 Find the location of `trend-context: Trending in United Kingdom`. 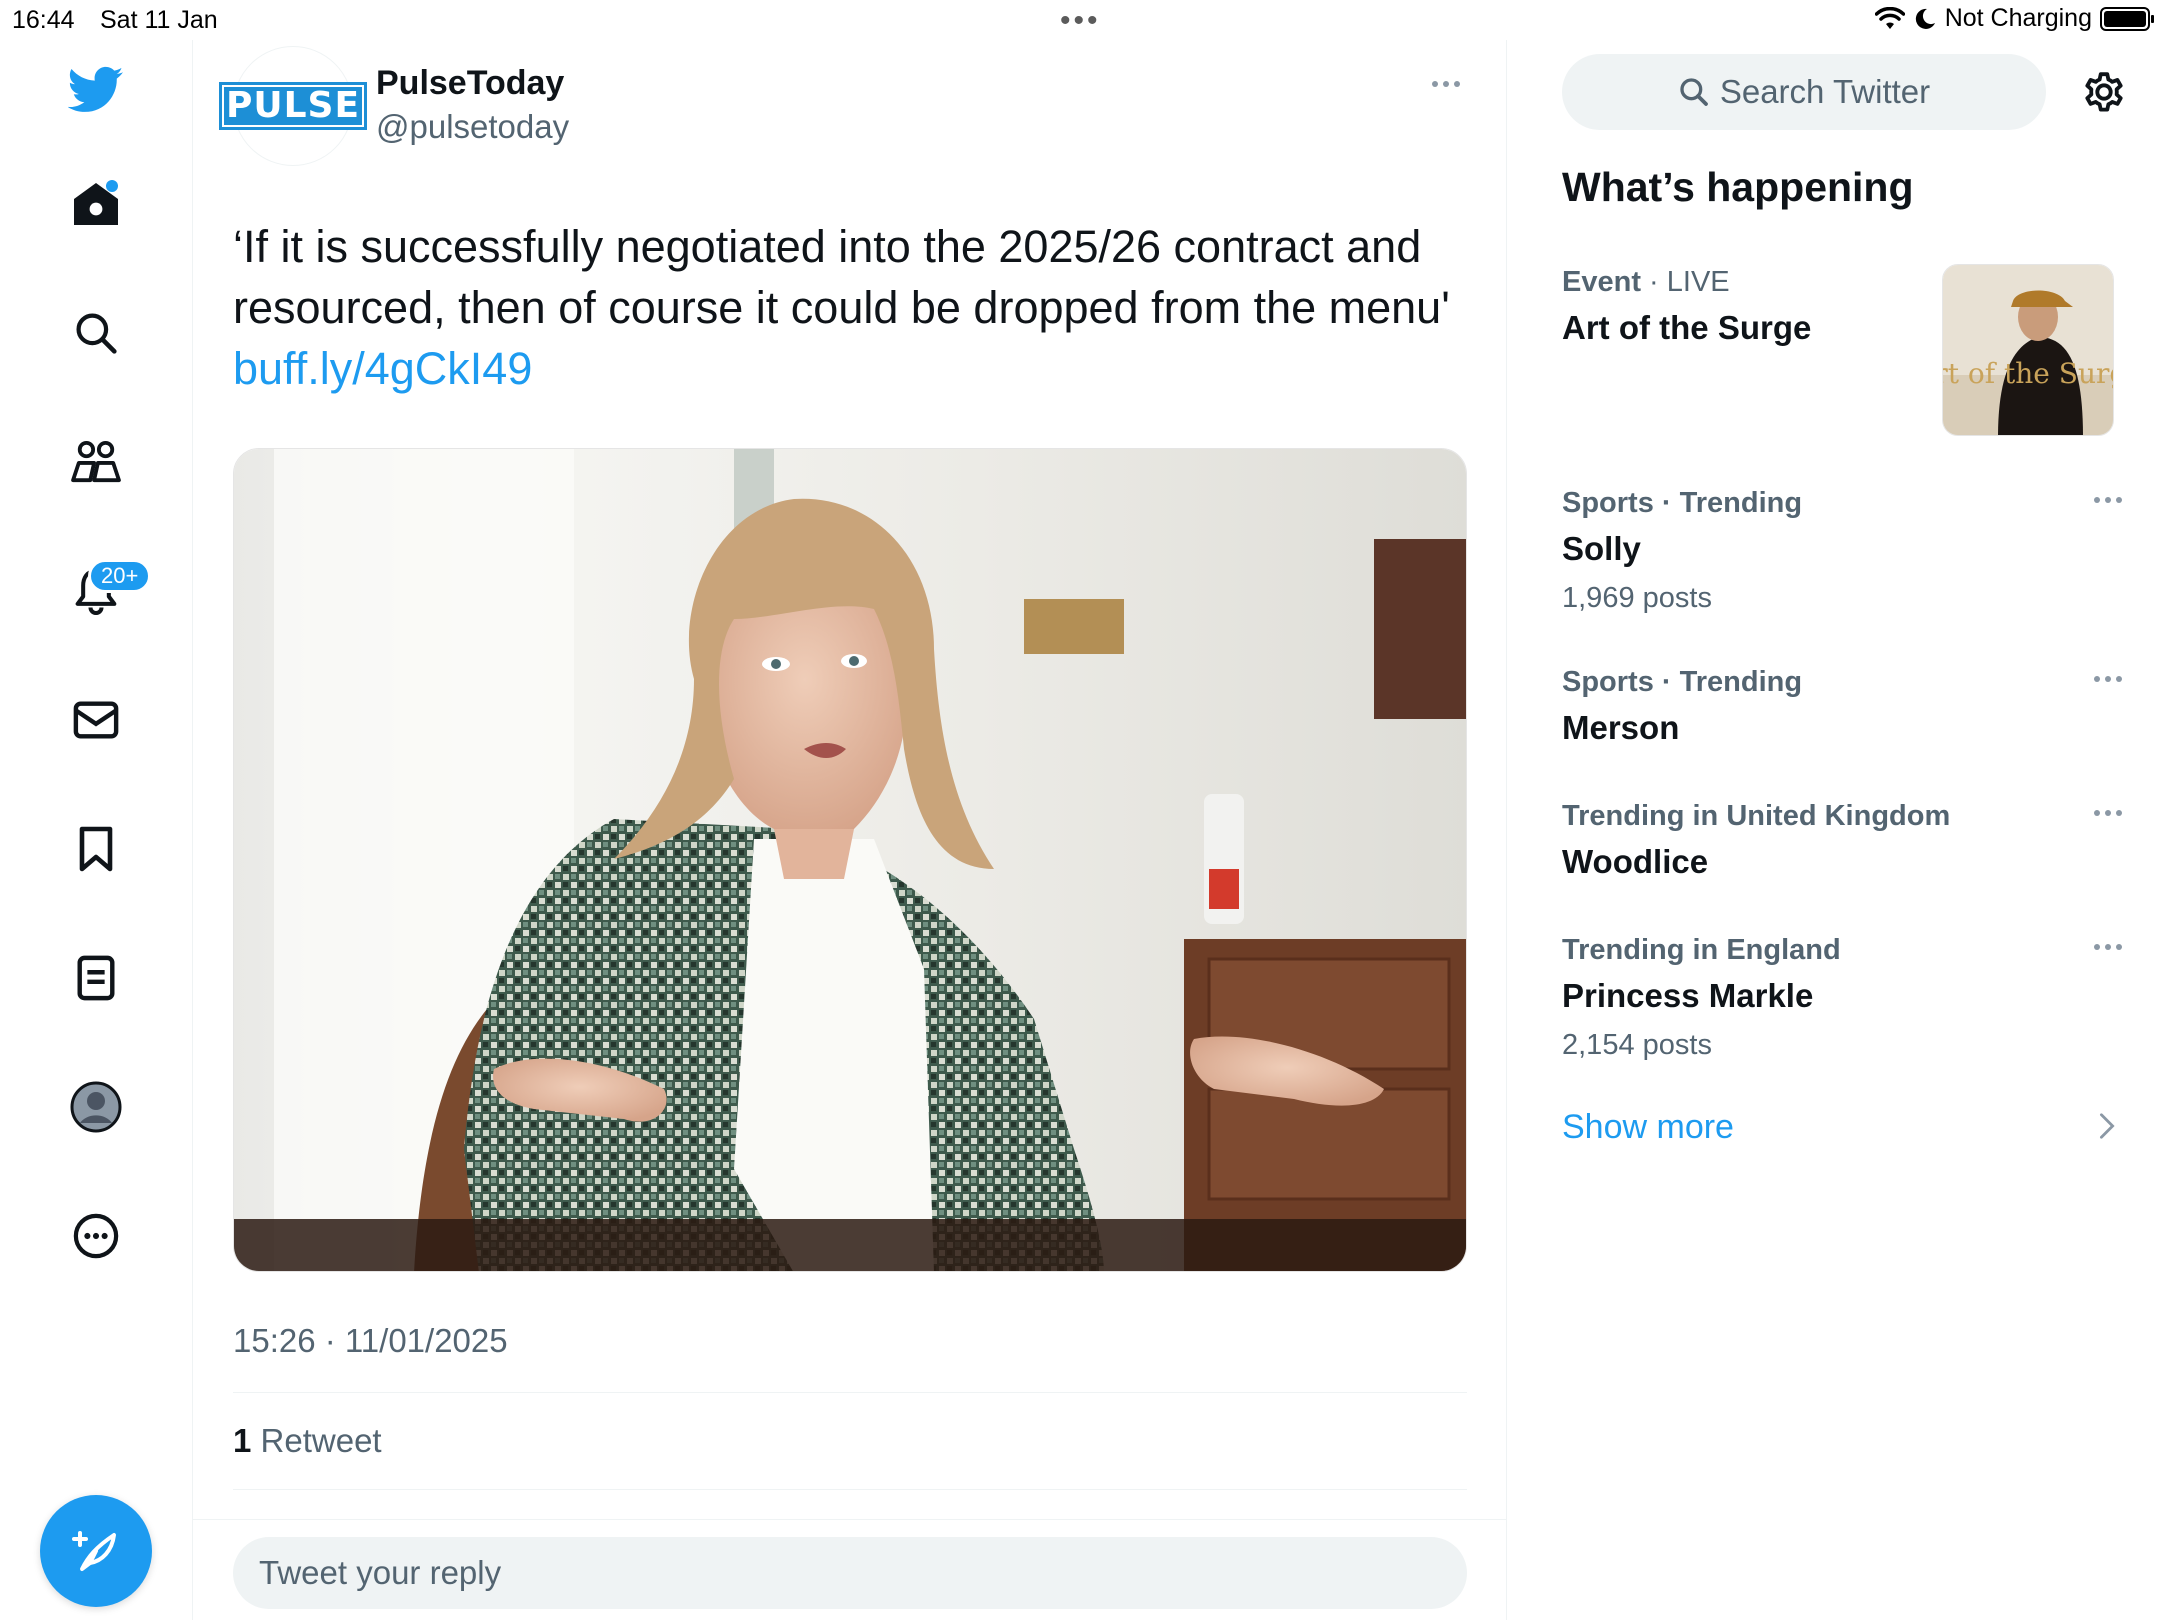

trend-context: Trending in United Kingdom is located at coordinates (1756, 816).